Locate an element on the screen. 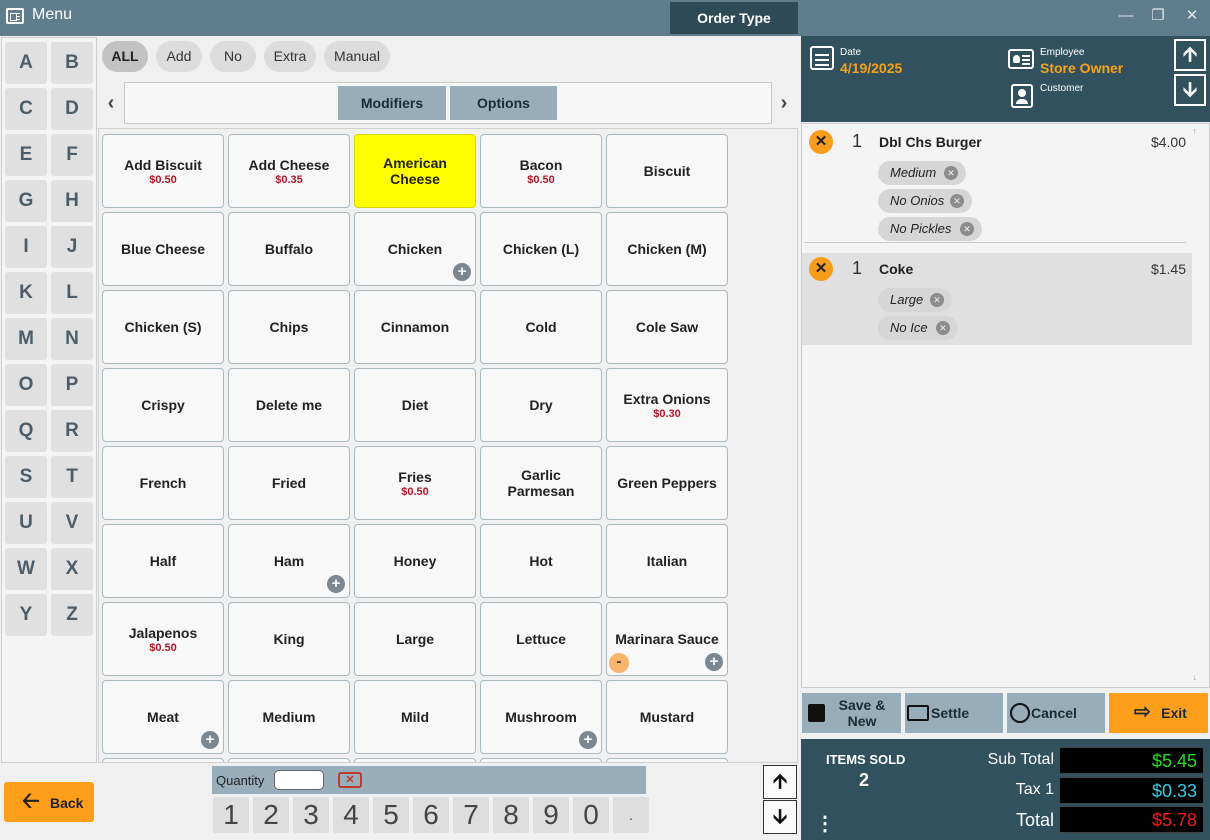  modifier-item: Add Cheese $0.35 is located at coordinates (289, 171).